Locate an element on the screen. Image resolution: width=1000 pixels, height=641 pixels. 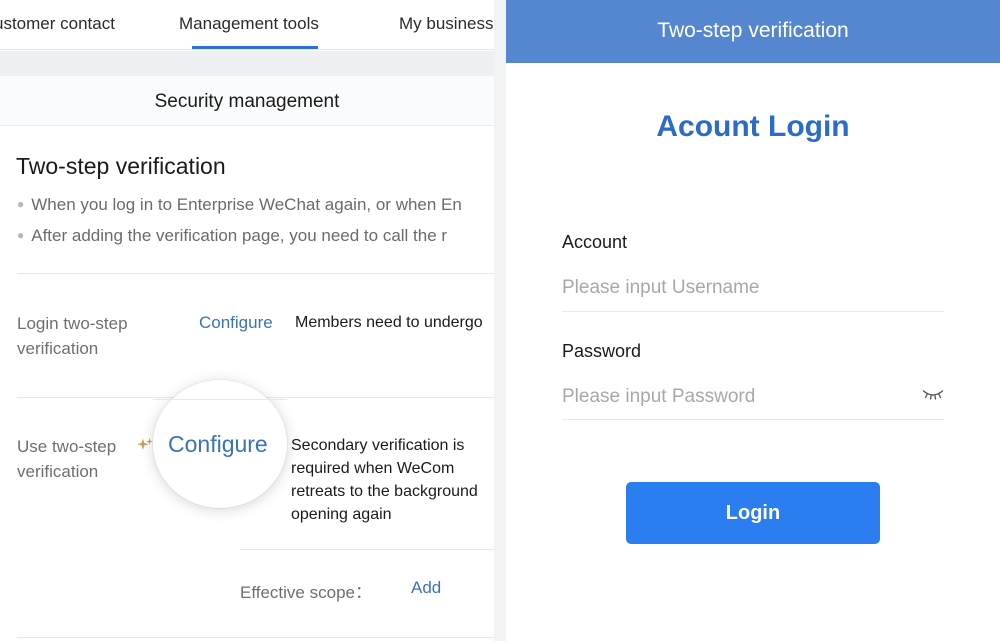
mobile-window-title: Two-step verification is located at coordinates (753, 30).